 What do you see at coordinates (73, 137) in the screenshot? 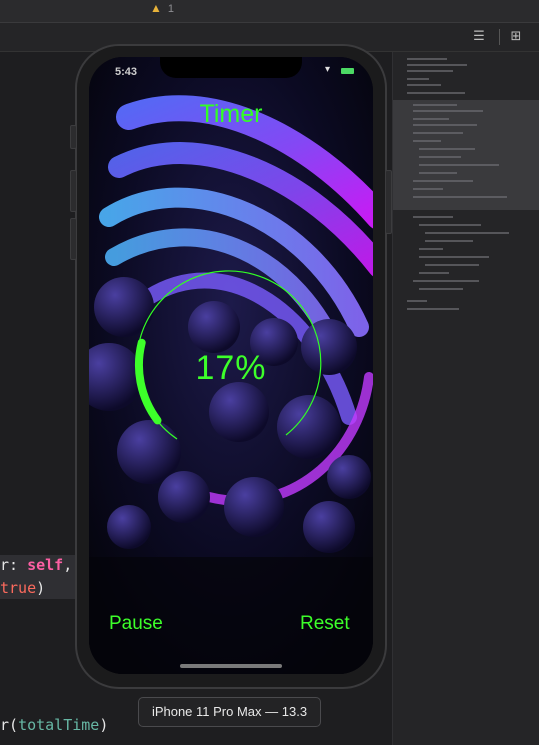
I see `mute-switch` at bounding box center [73, 137].